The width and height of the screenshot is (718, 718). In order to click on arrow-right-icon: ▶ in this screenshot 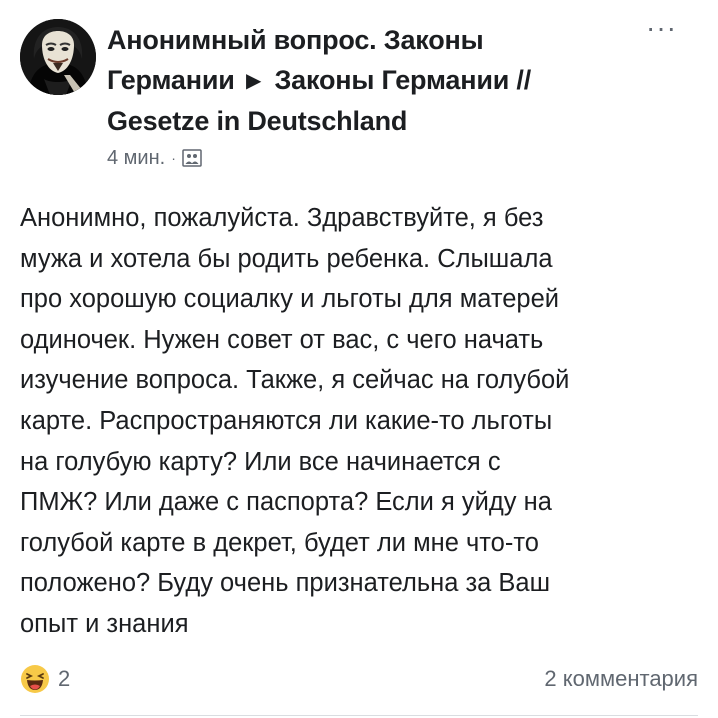, I will do `click(253, 81)`.